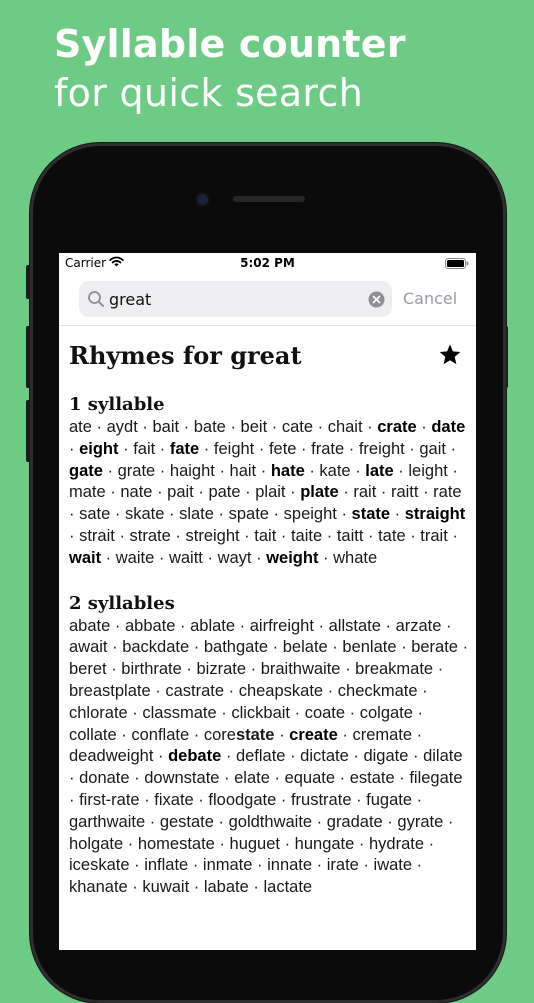 The height and width of the screenshot is (1003, 534). Describe the element at coordinates (327, 449) in the screenshot. I see `rhyme-word: frate` at that location.